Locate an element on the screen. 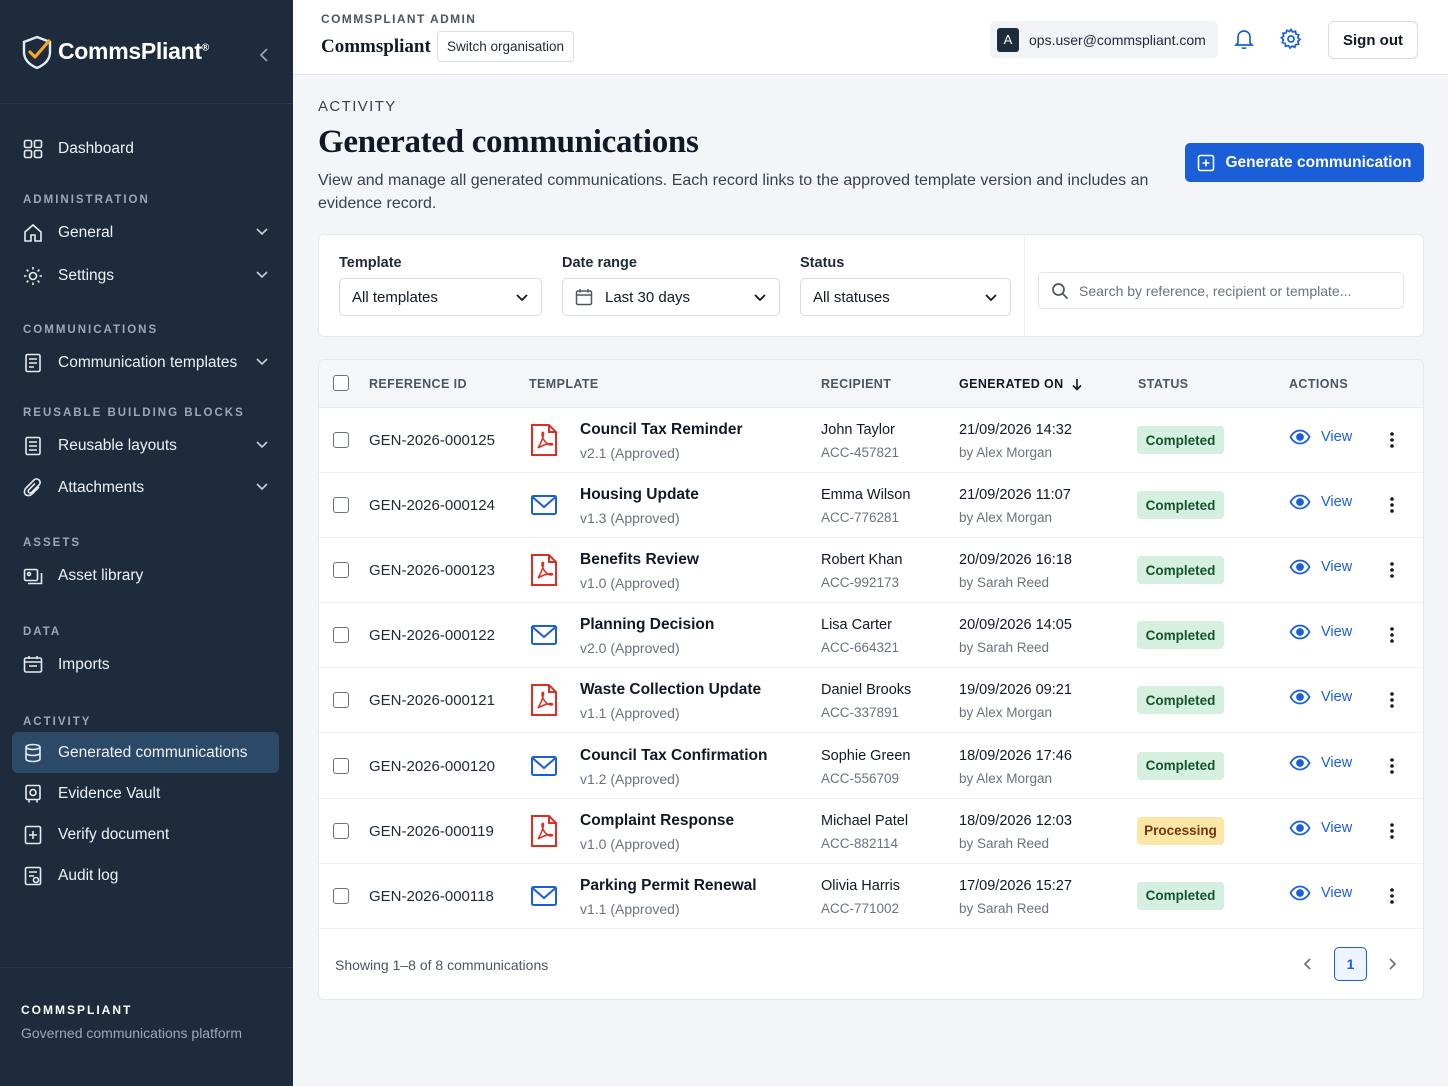 The width and height of the screenshot is (1448, 1086). sidebar-item-dashboard: Dashboard is located at coordinates (146, 148).